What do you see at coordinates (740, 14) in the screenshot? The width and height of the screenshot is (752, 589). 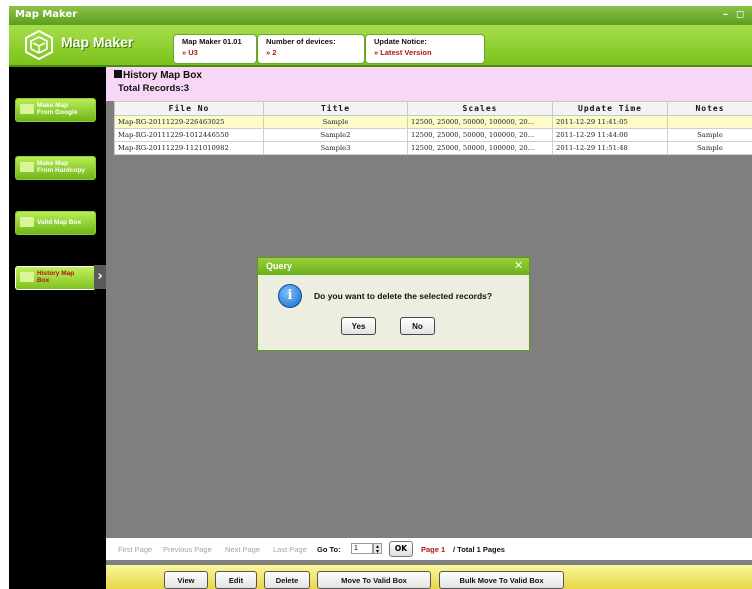 I see `restore-button: ◻` at bounding box center [740, 14].